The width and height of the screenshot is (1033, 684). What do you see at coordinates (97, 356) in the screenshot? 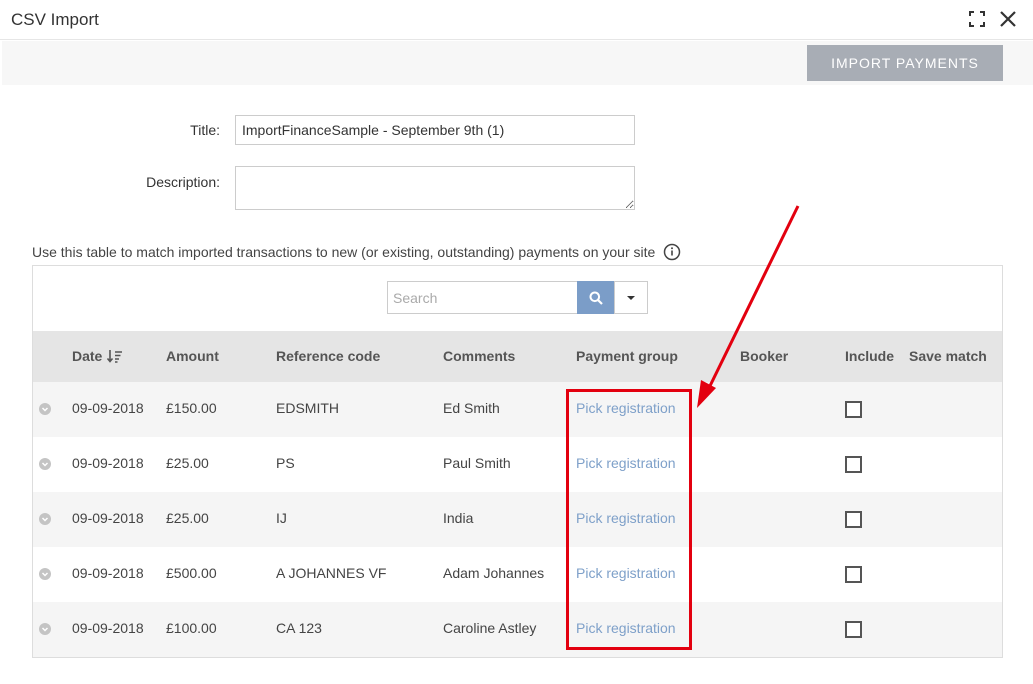
I see `column-header-date: Date` at bounding box center [97, 356].